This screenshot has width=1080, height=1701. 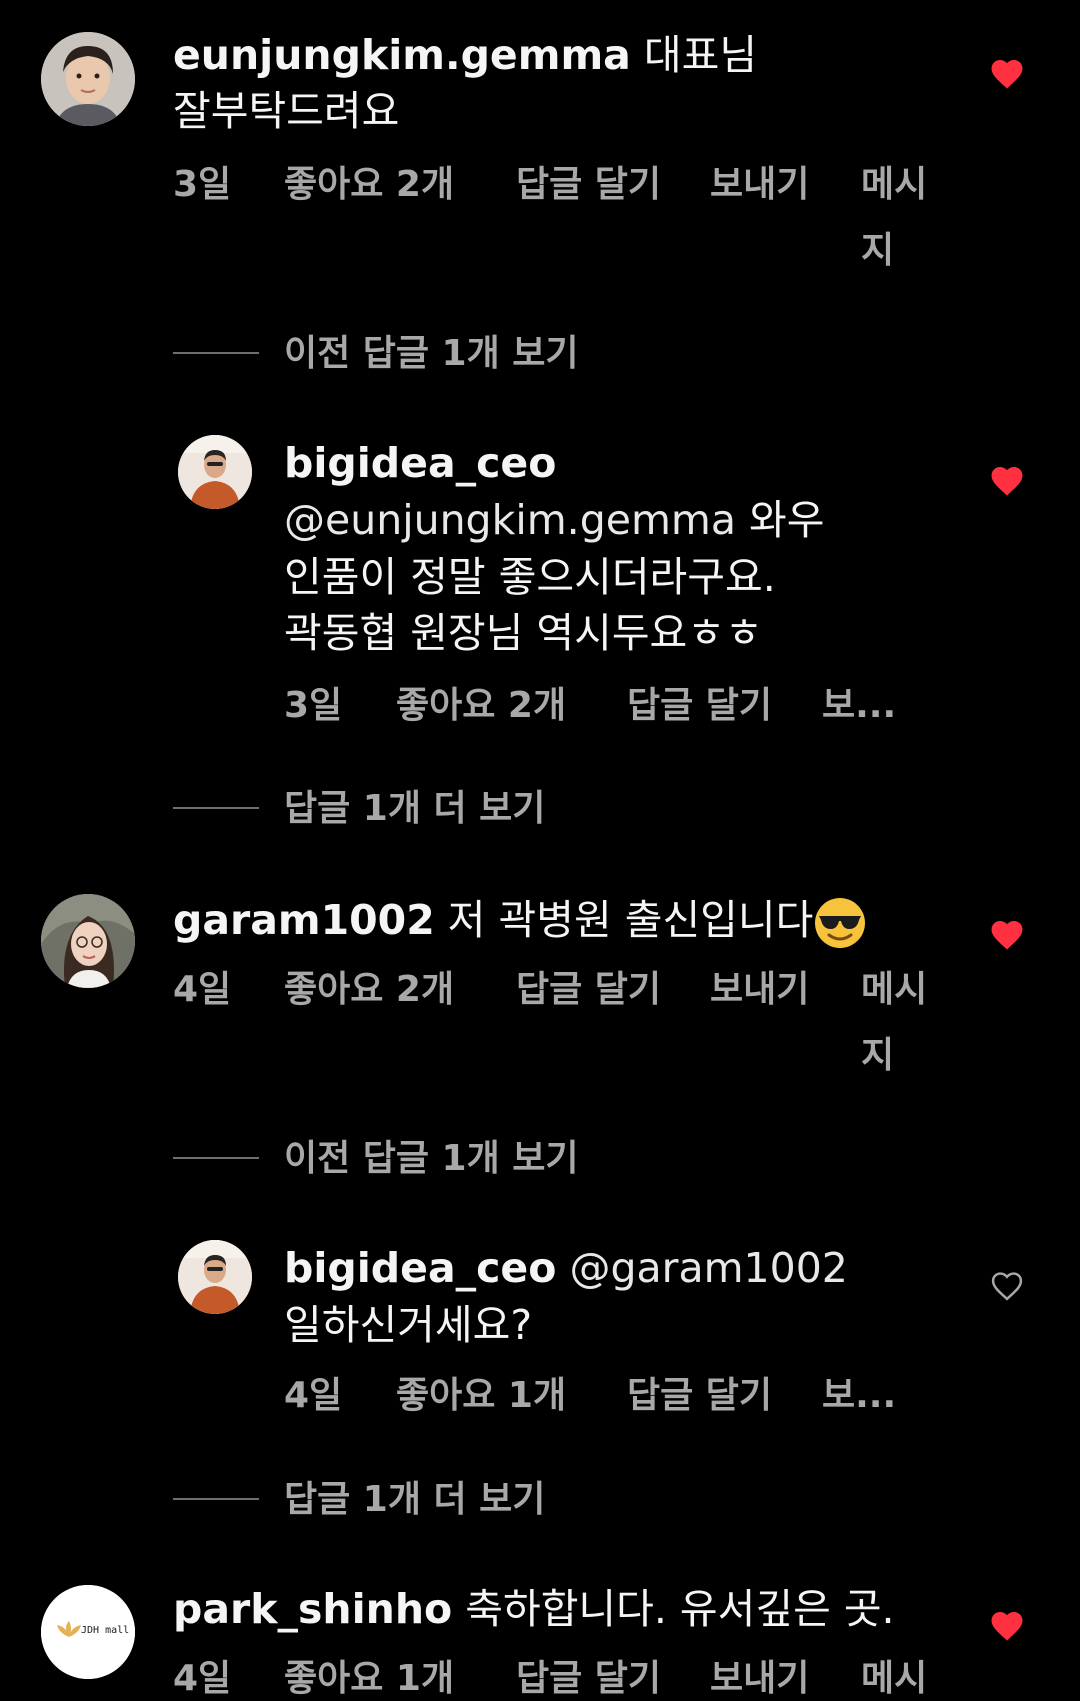 I want to click on reply-text-line2: 일하신거세요?, so click(x=408, y=1325).